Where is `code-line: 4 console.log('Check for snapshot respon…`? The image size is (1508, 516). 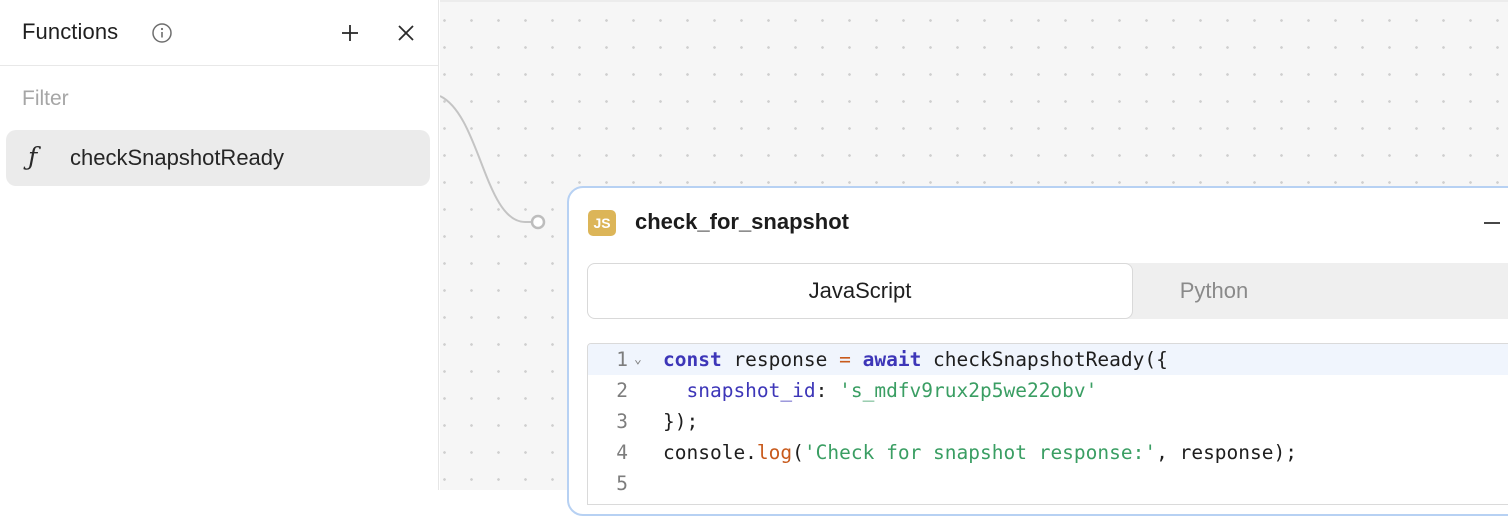 code-line: 4 console.log('Check for snapshot respon… is located at coordinates (1048, 452).